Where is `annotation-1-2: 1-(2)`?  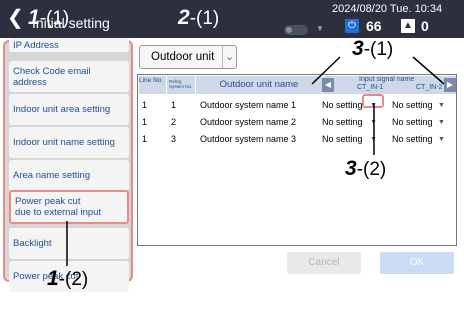 annotation-1-2: 1-(2) is located at coordinates (68, 278).